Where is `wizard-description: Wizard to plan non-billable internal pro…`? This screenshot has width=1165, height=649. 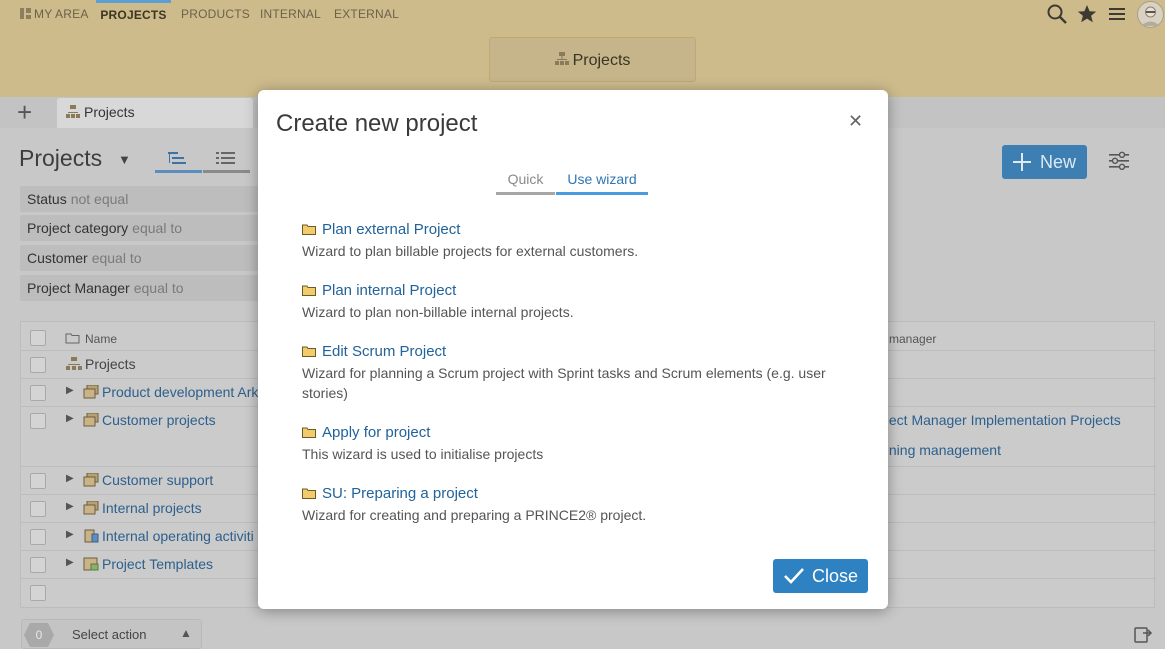 wizard-description: Wizard to plan non-billable internal pro… is located at coordinates (438, 312).